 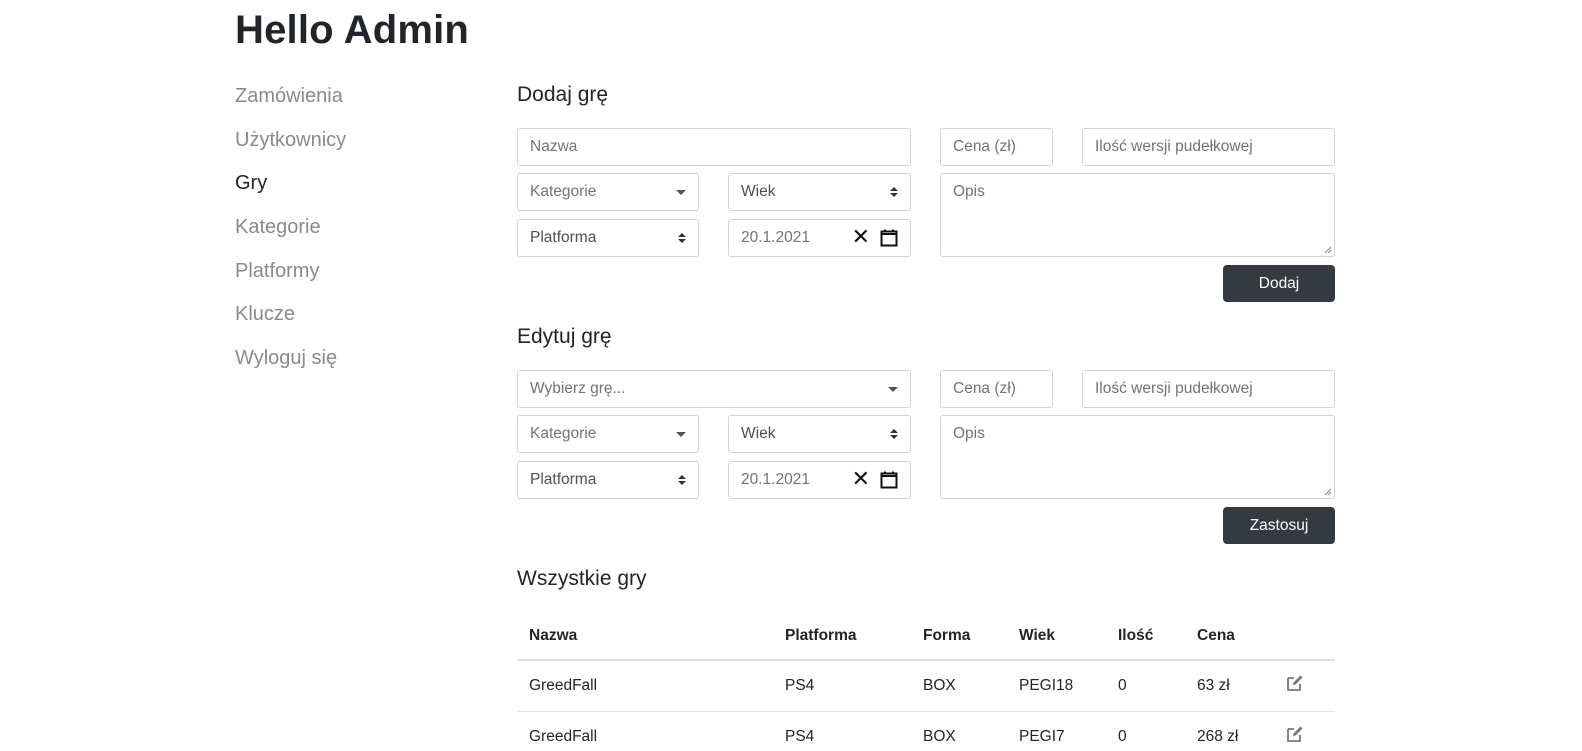 I want to click on add-price-input: Cena (zł), so click(x=996, y=147).